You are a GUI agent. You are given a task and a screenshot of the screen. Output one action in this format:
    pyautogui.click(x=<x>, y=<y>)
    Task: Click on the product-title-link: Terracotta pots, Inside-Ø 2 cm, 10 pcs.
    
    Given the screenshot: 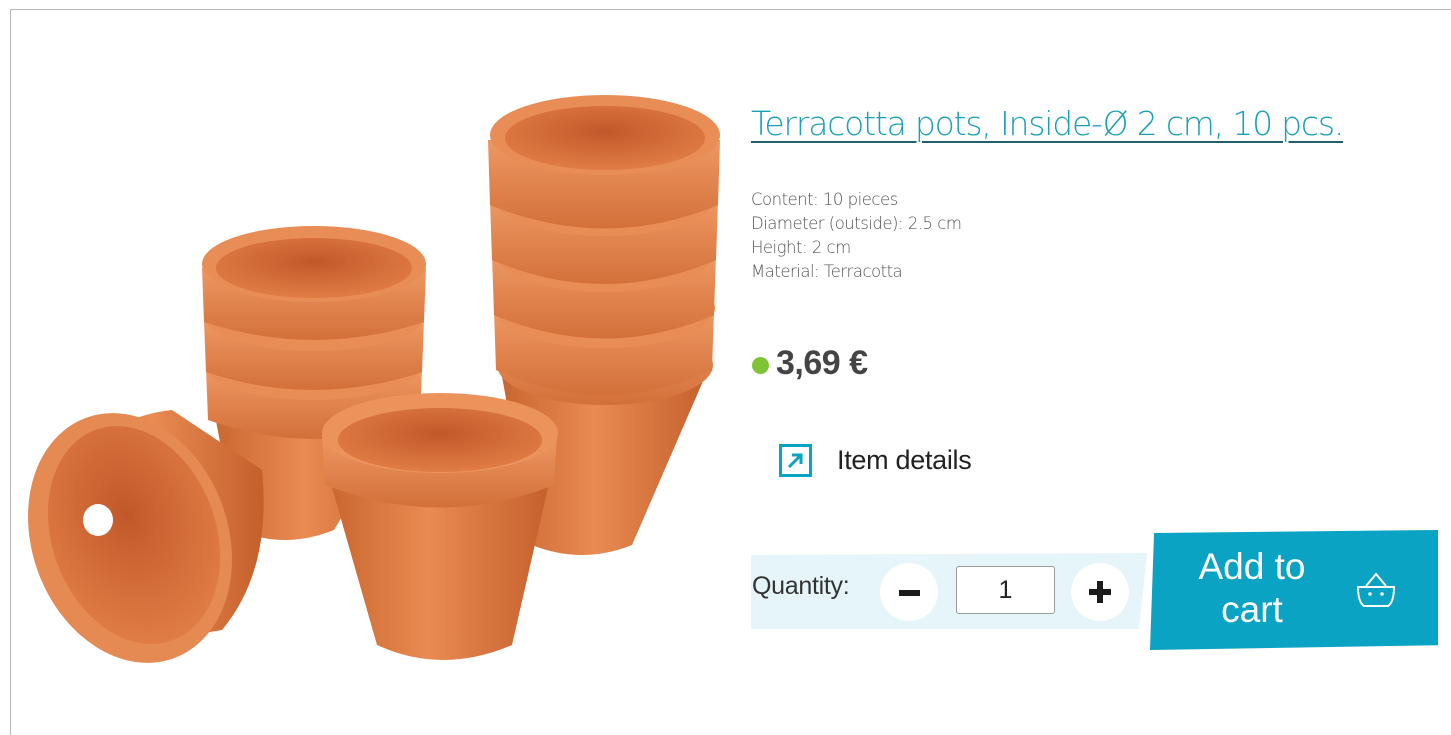 What is the action you would take?
    pyautogui.click(x=1047, y=123)
    